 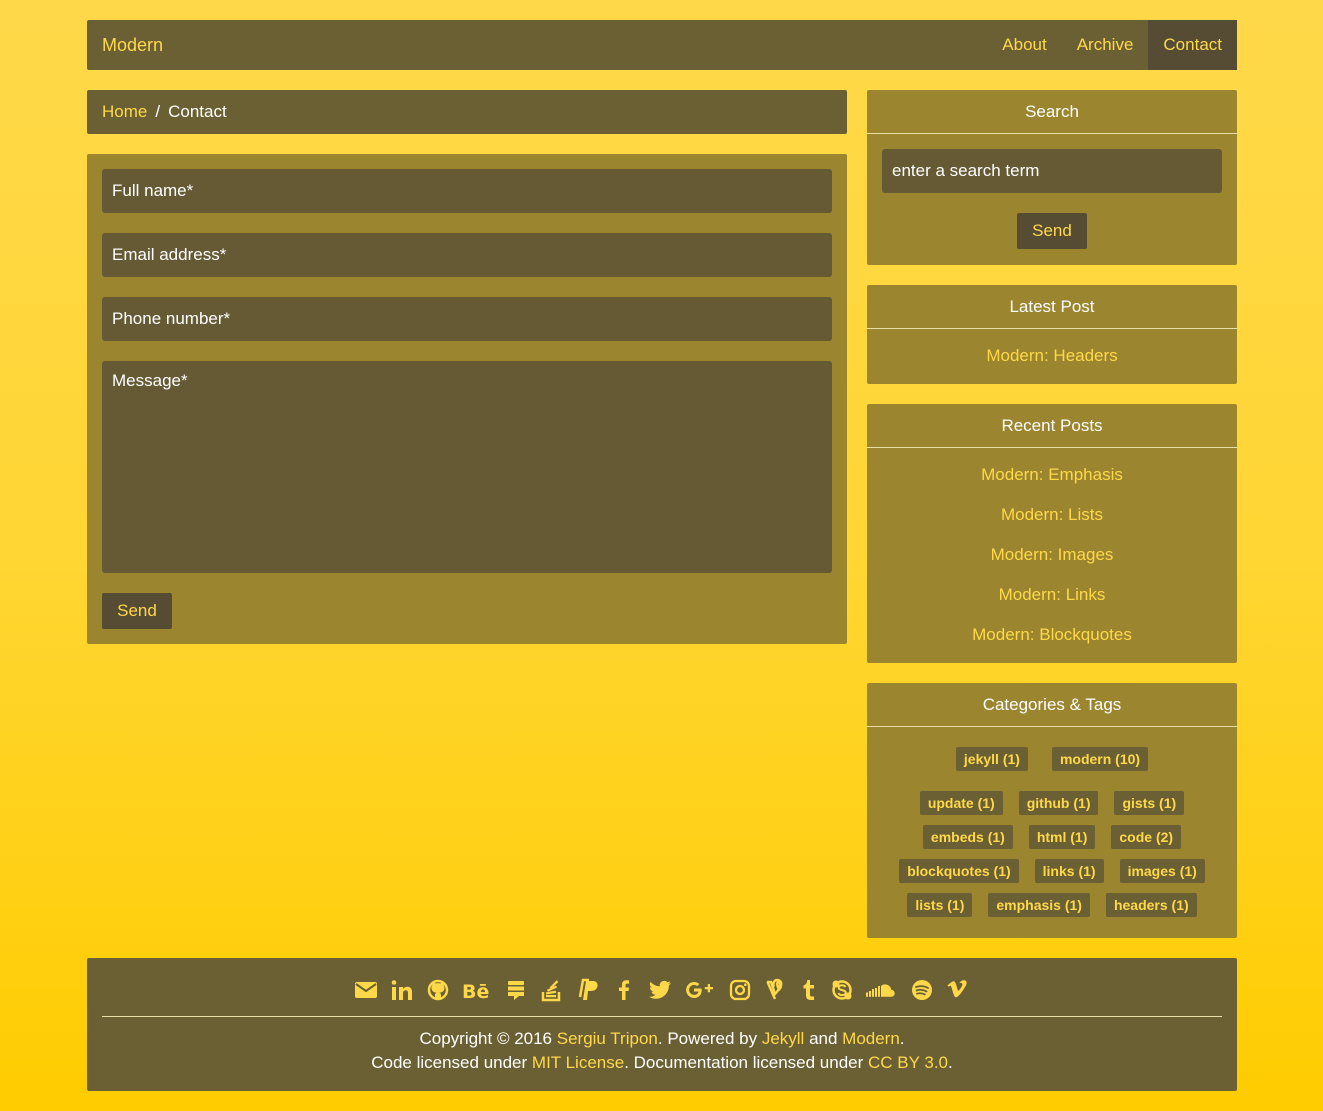 What do you see at coordinates (700, 990) in the screenshot?
I see `google-plus-icon` at bounding box center [700, 990].